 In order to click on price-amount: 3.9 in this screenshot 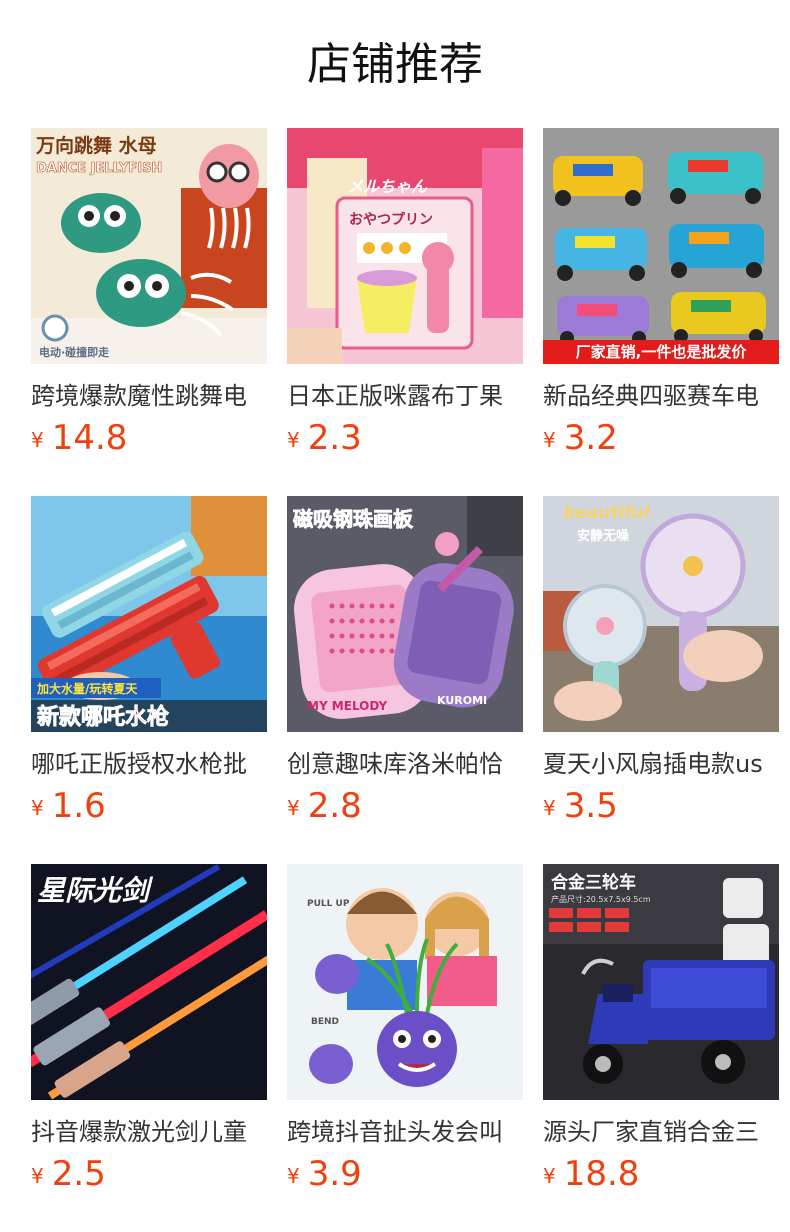, I will do `click(334, 1174)`.